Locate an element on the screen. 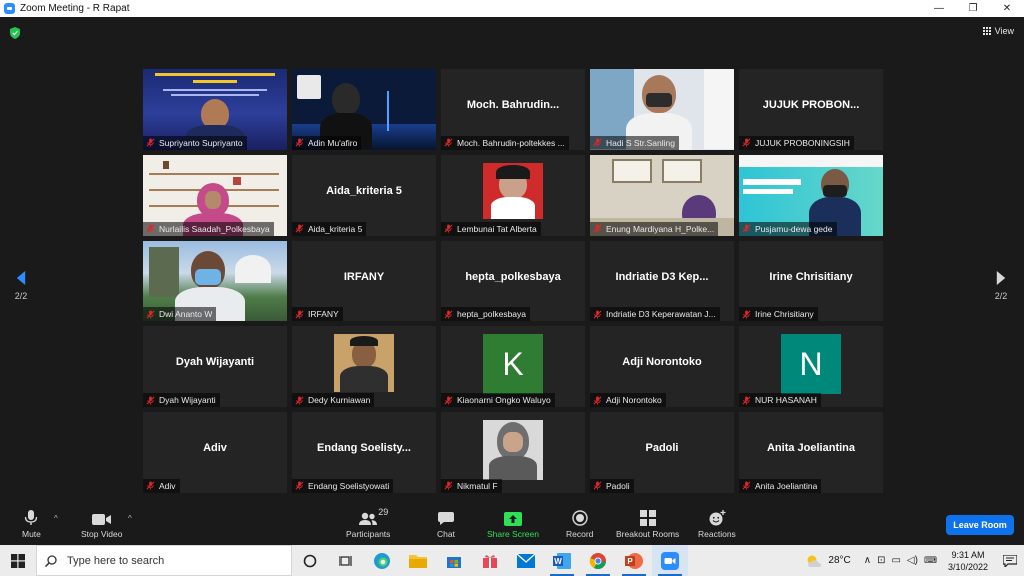 The image size is (1024, 576). participant-tile: Supriyanto Supriyanto is located at coordinates (215, 109).